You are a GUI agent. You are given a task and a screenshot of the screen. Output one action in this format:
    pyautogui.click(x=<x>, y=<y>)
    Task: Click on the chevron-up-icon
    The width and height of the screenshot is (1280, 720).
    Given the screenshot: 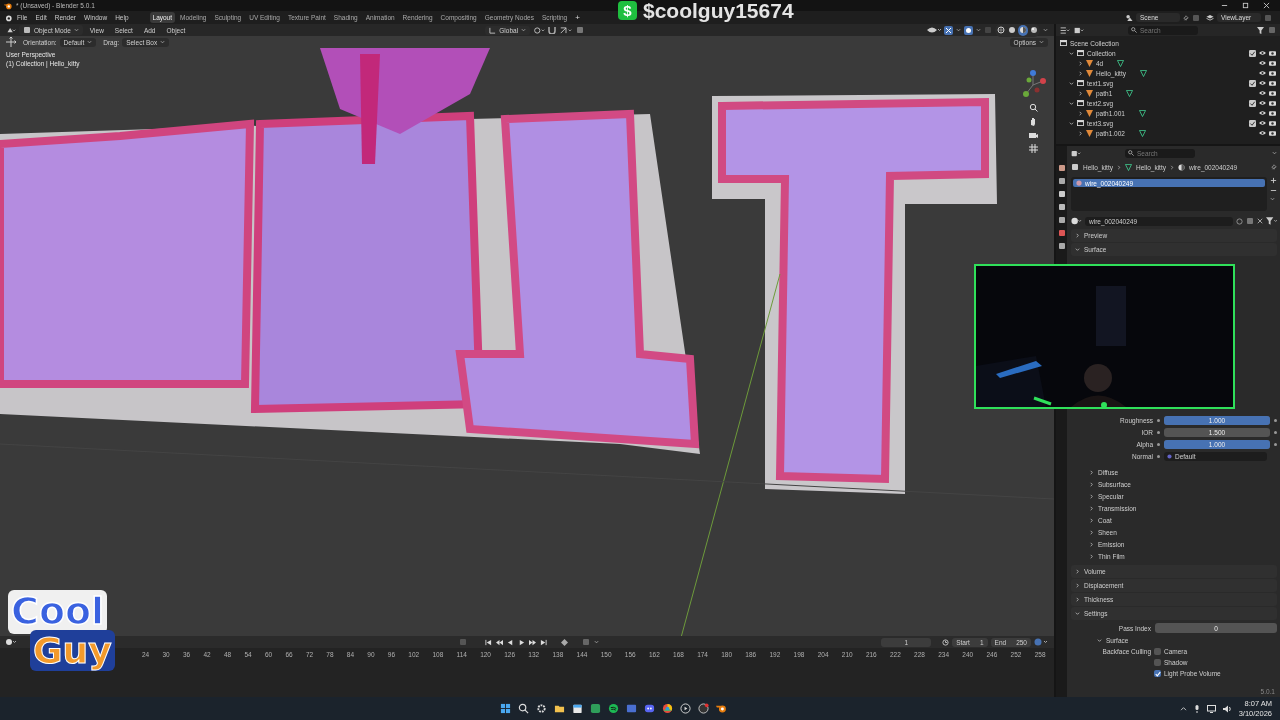 What is the action you would take?
    pyautogui.click(x=1183, y=708)
    